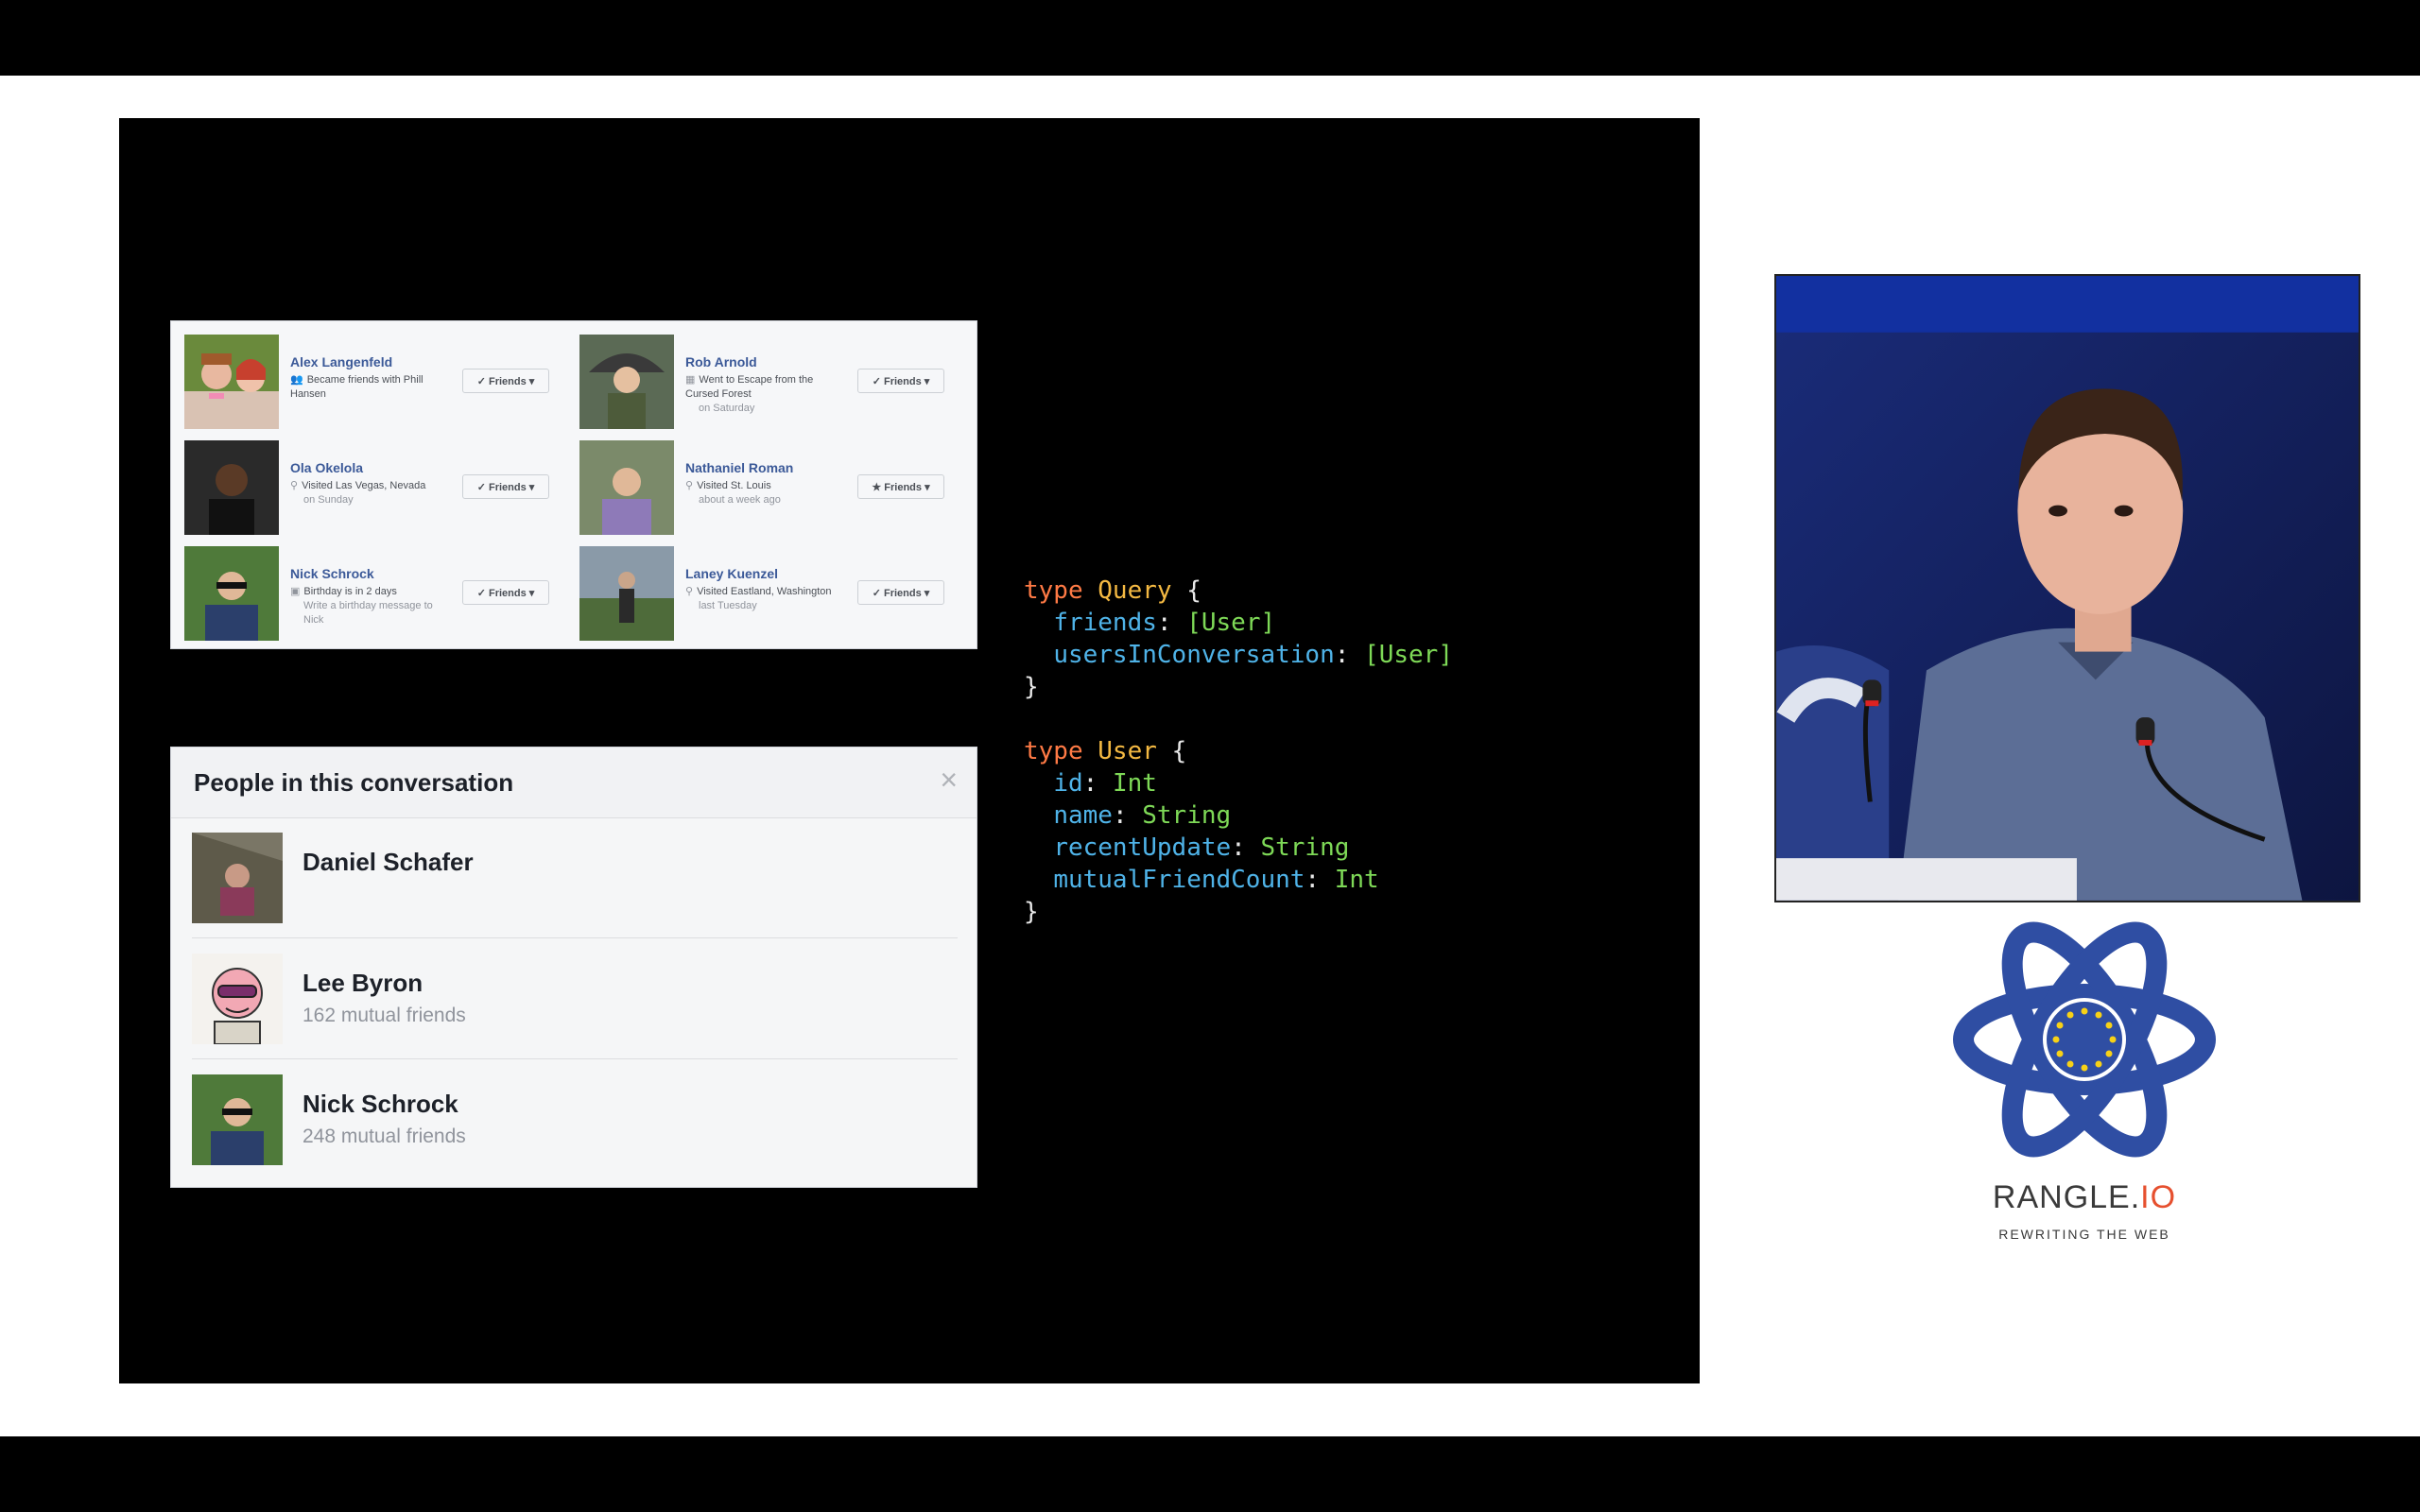 The width and height of the screenshot is (2420, 1512). Describe the element at coordinates (733, 493) in the screenshot. I see `friend-activity: ⚲ Visited St. Louis about a week ago` at that location.